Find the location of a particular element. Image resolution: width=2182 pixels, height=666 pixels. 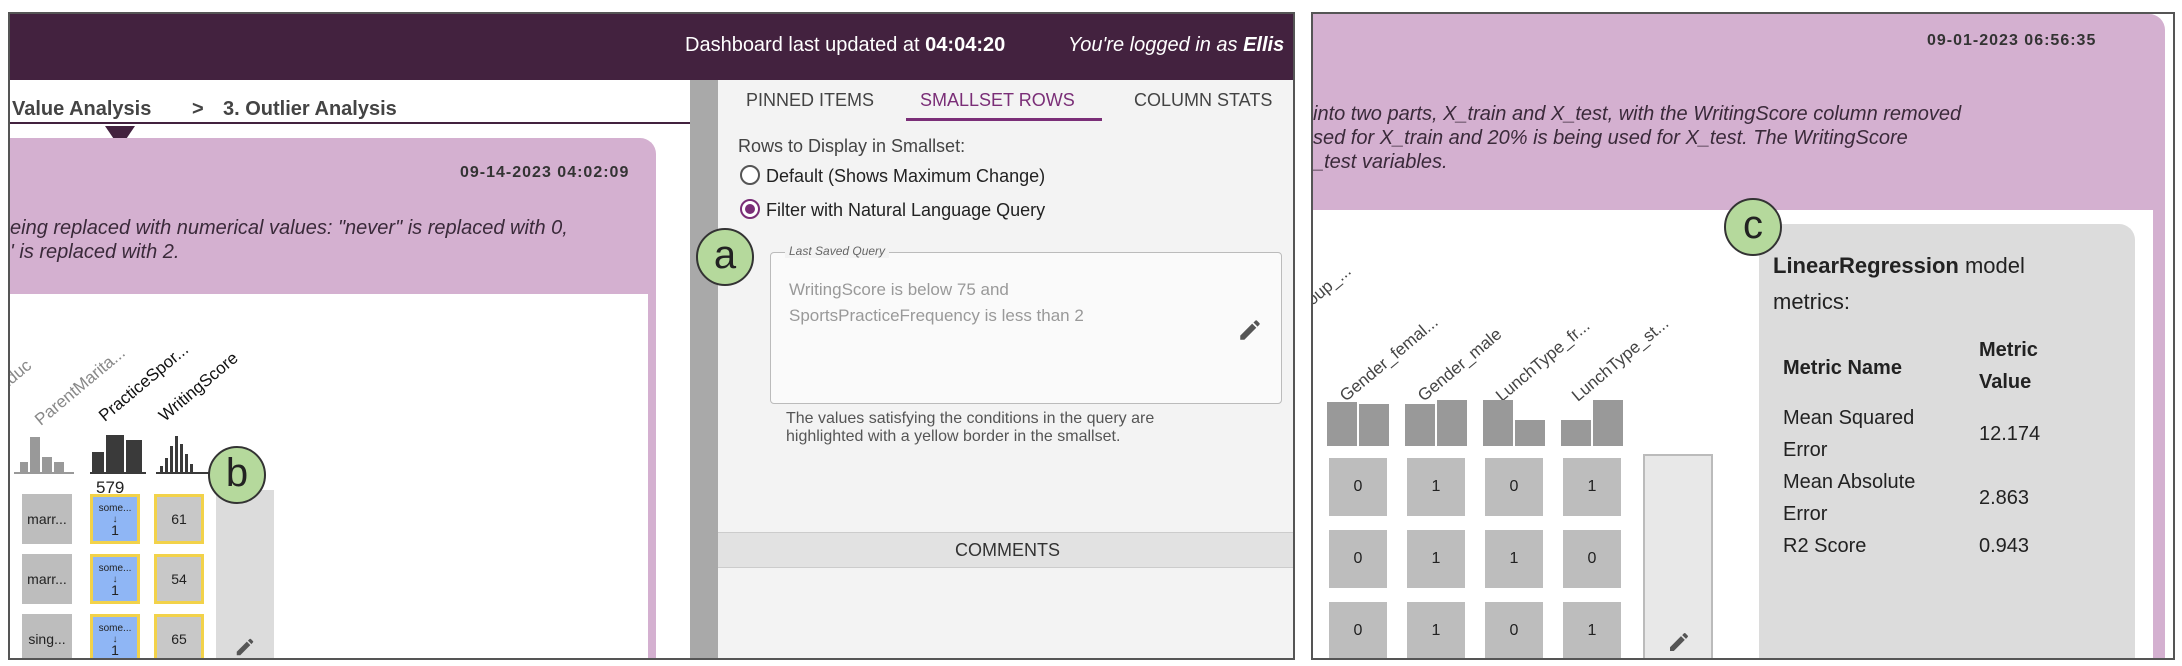

table-cell-highlighted: 61 is located at coordinates (179, 519).